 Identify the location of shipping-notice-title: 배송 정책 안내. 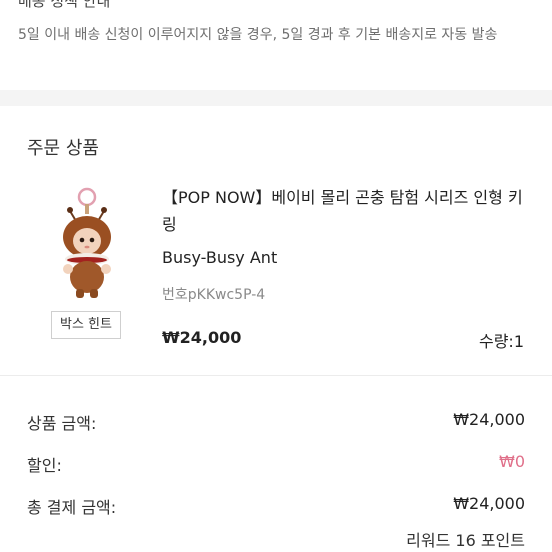
(64, 5).